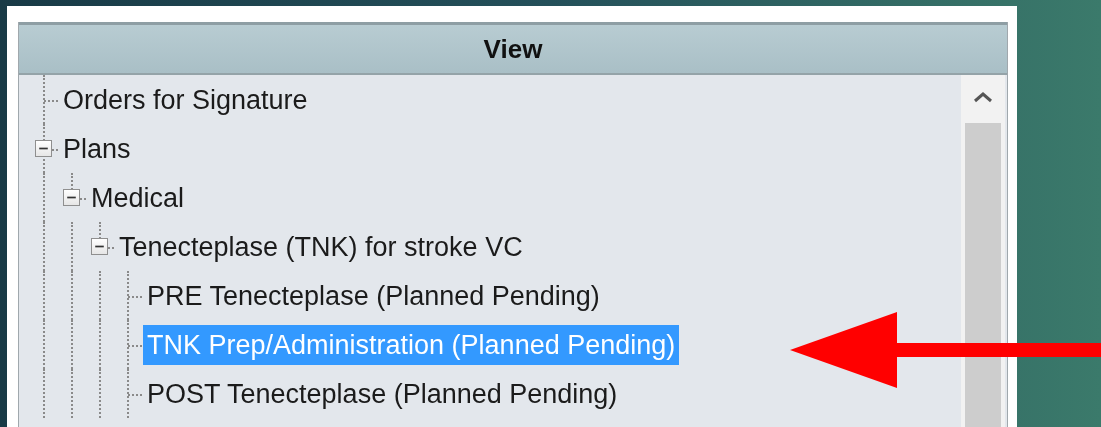 The height and width of the screenshot is (427, 1101). Describe the element at coordinates (983, 251) in the screenshot. I see `scrollbar` at that location.